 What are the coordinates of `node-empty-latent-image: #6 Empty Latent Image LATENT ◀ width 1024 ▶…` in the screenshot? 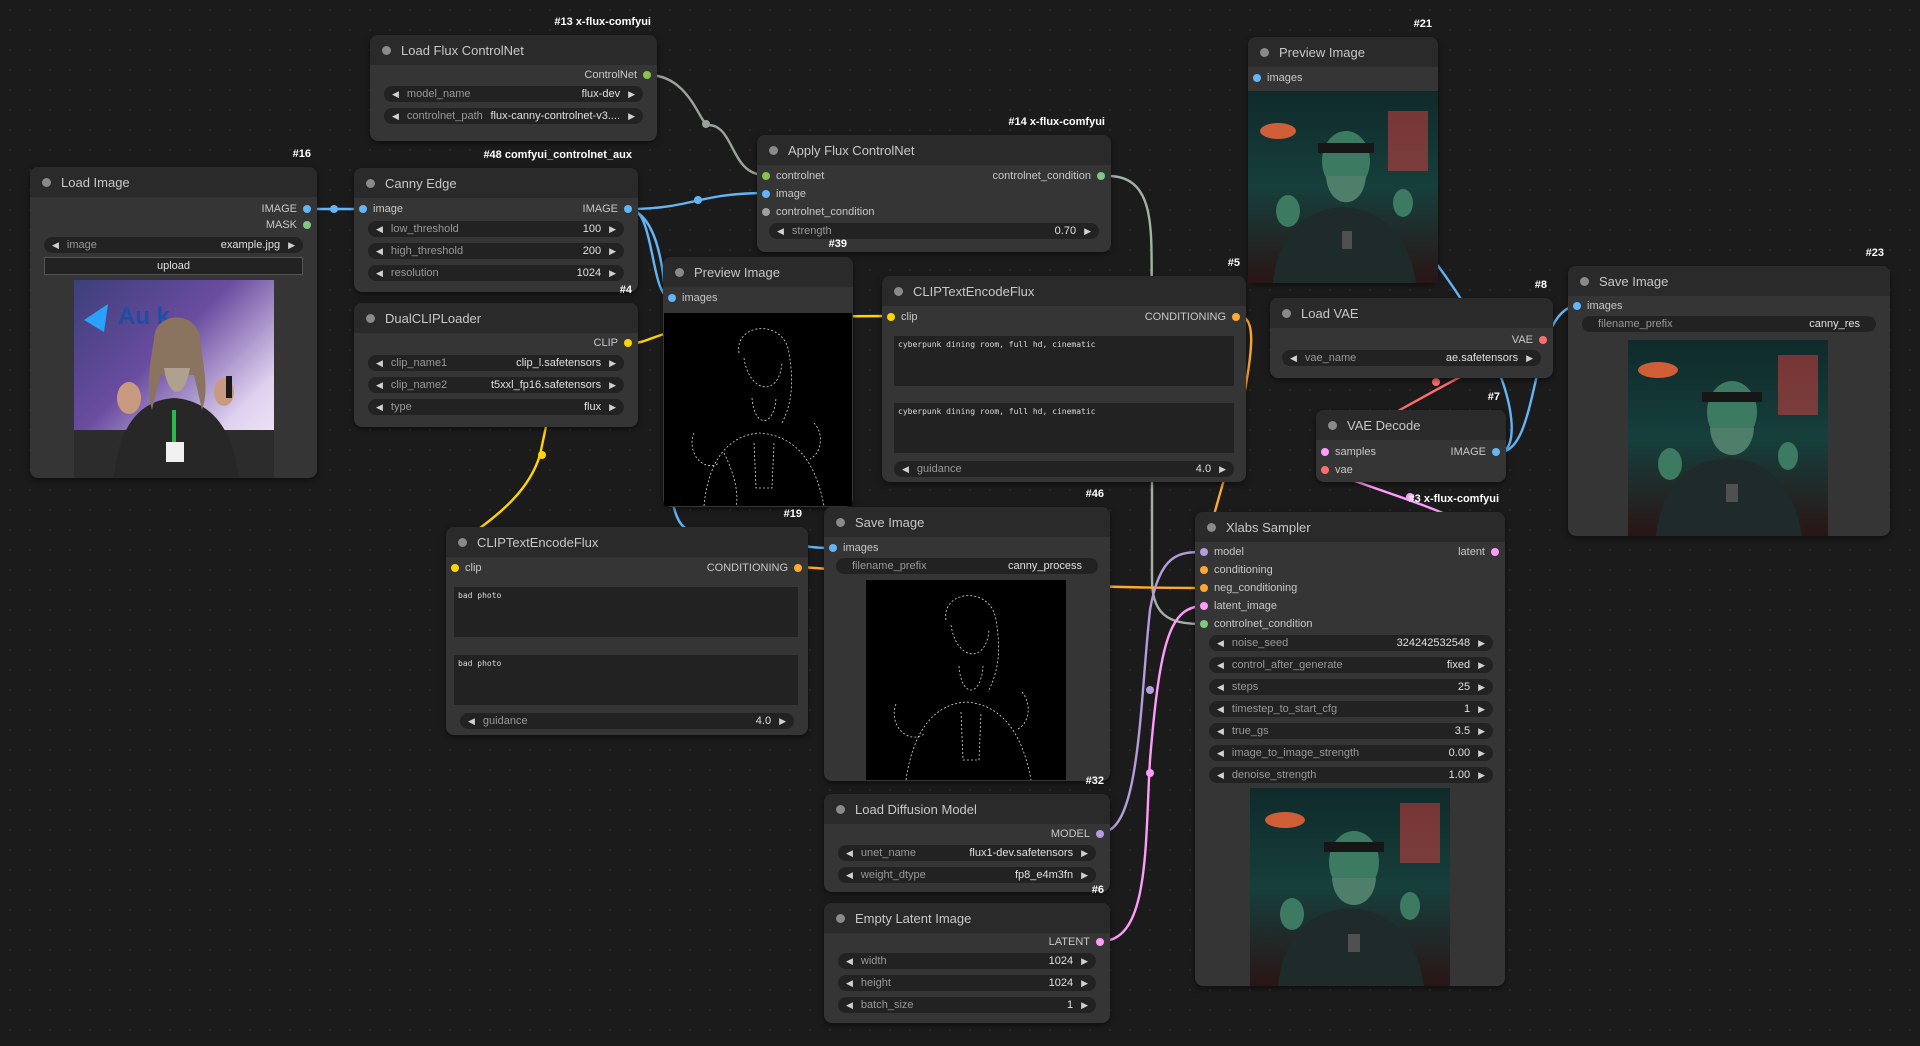 It's located at (967, 953).